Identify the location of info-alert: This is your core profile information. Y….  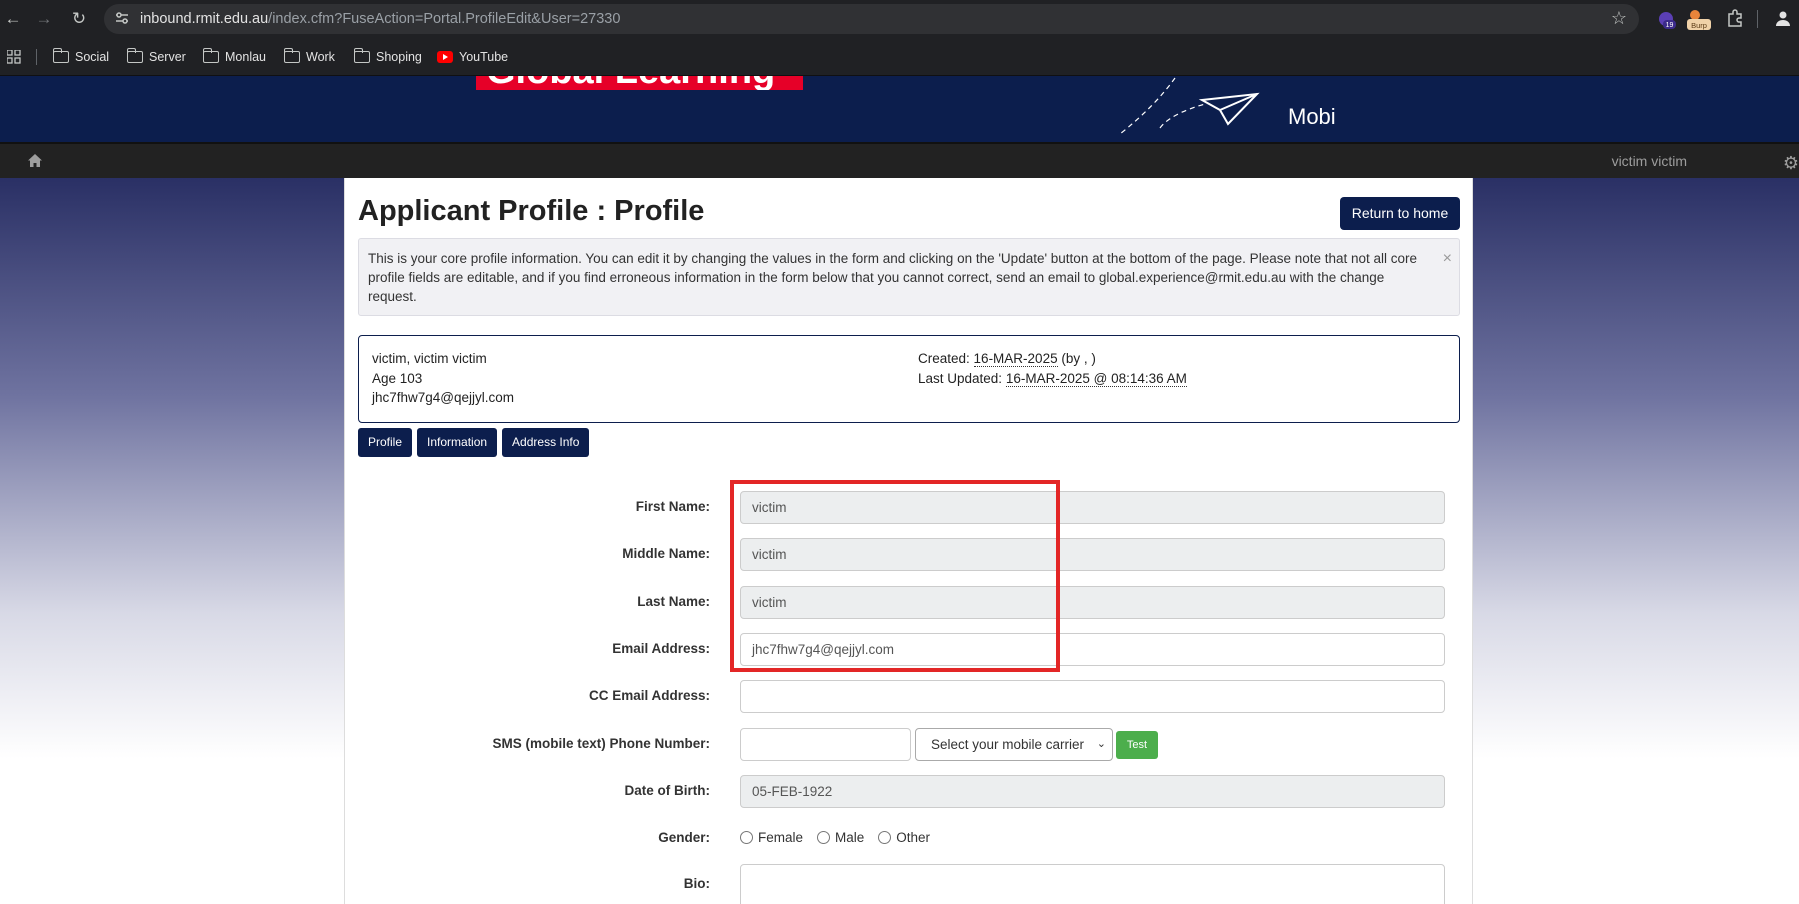
(909, 277).